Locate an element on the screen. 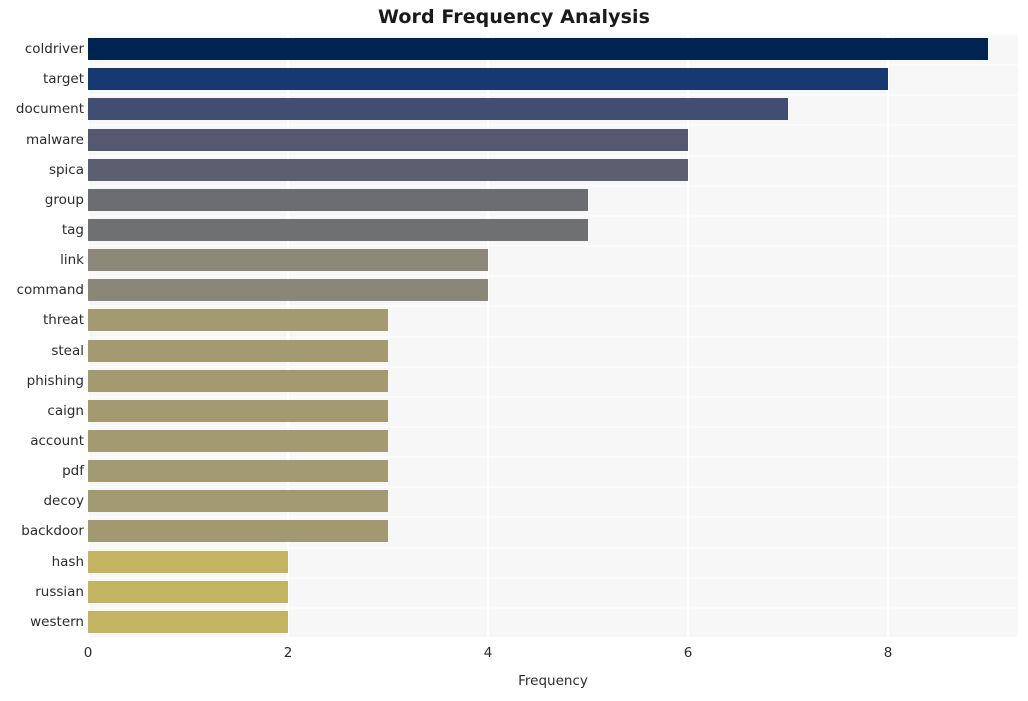  y-axis-tick-label: decoy is located at coordinates (63, 501).